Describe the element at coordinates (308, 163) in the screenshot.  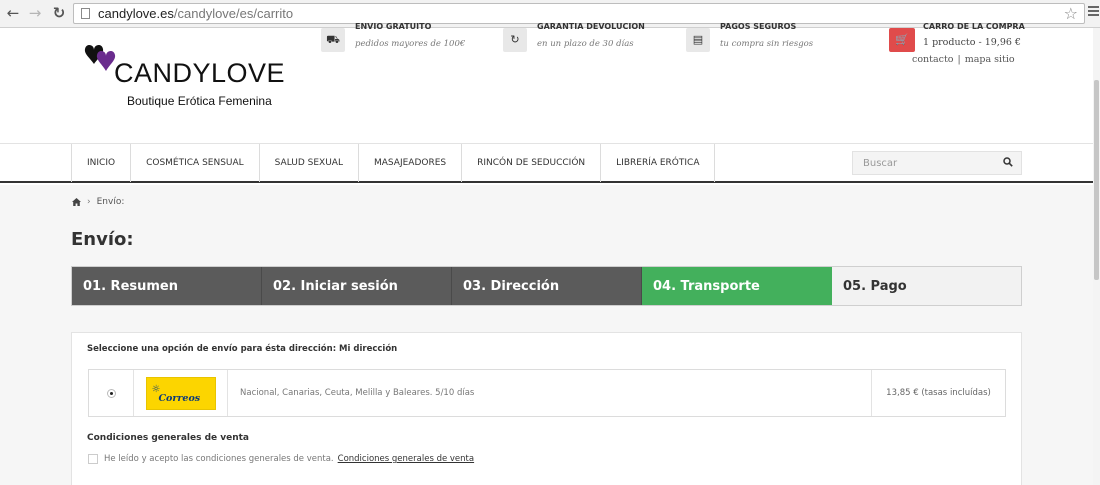
I see `nav-item-salud-sexual: SALUD SEXUAL` at that location.